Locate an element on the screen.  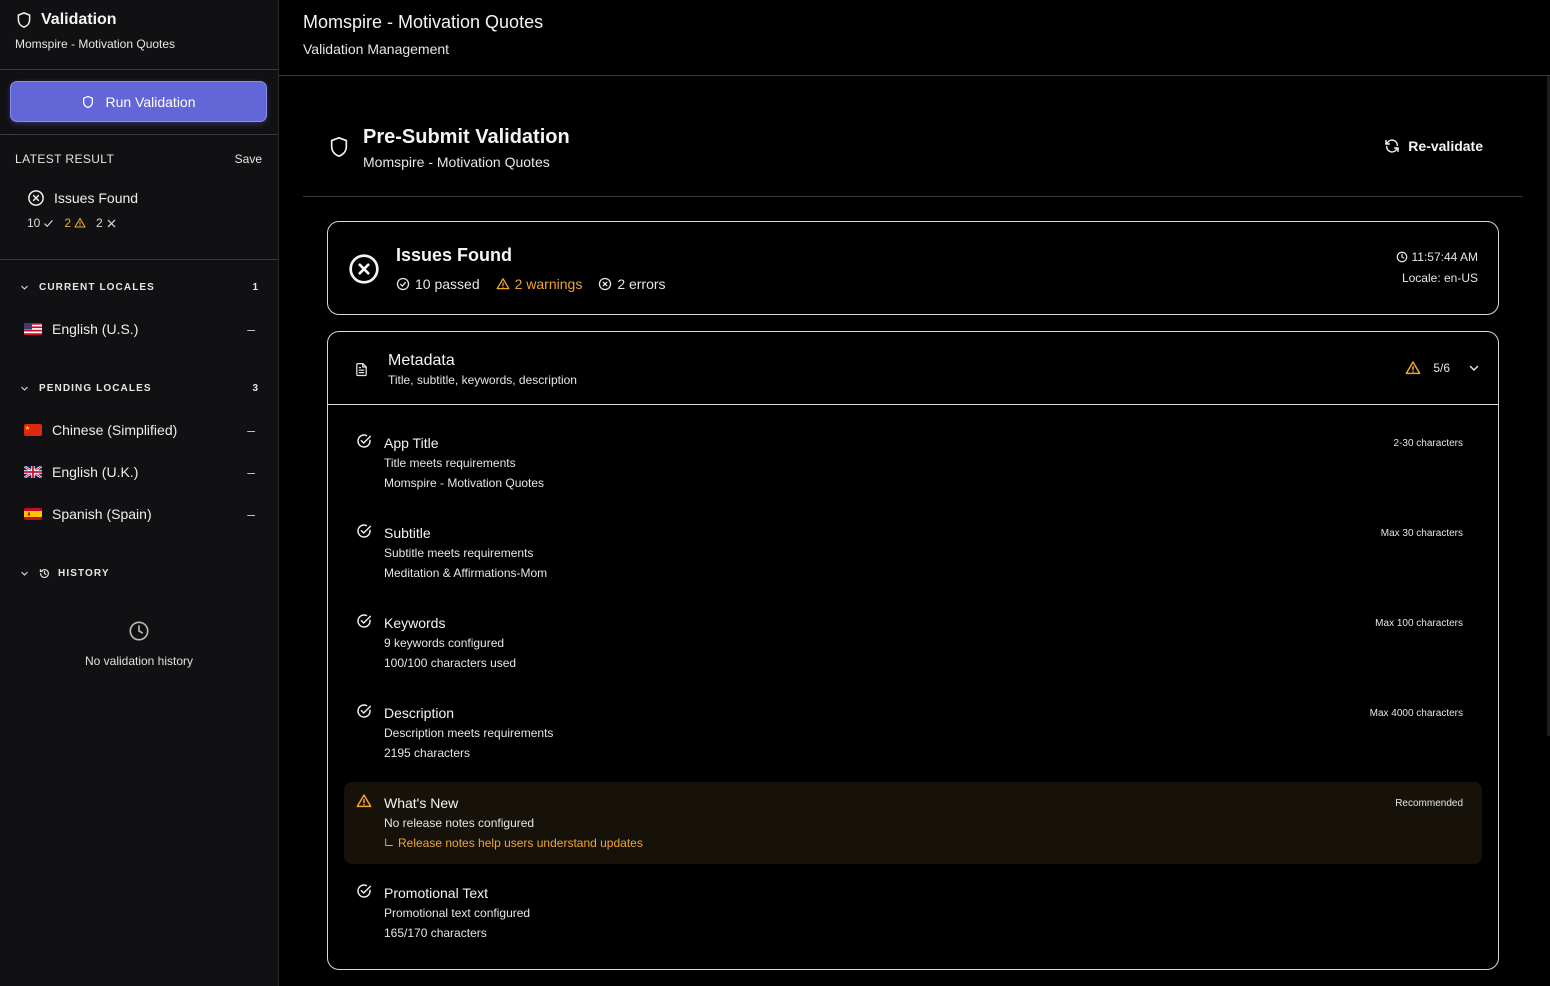
check-icon is located at coordinates (48, 223).